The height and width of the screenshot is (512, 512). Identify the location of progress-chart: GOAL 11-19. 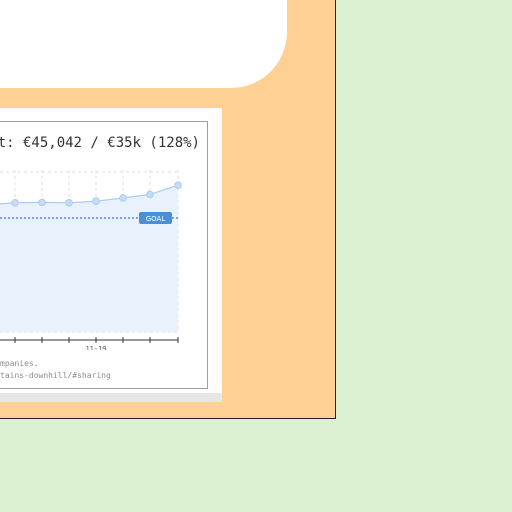
(91, 260).